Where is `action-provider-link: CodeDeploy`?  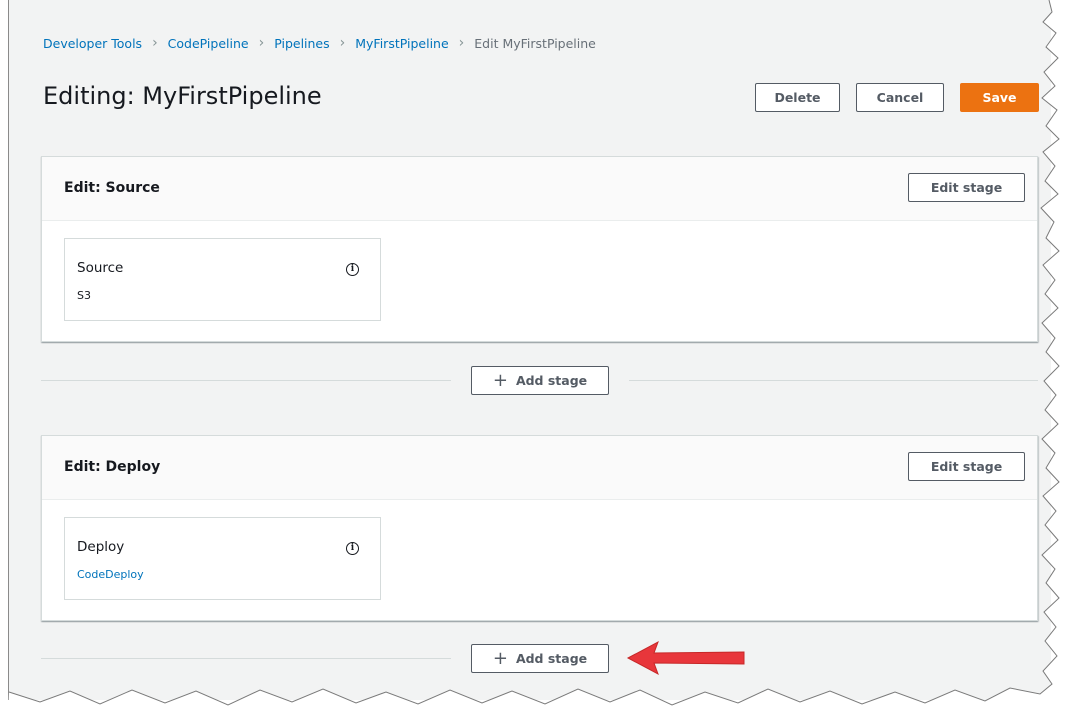 action-provider-link: CodeDeploy is located at coordinates (110, 574).